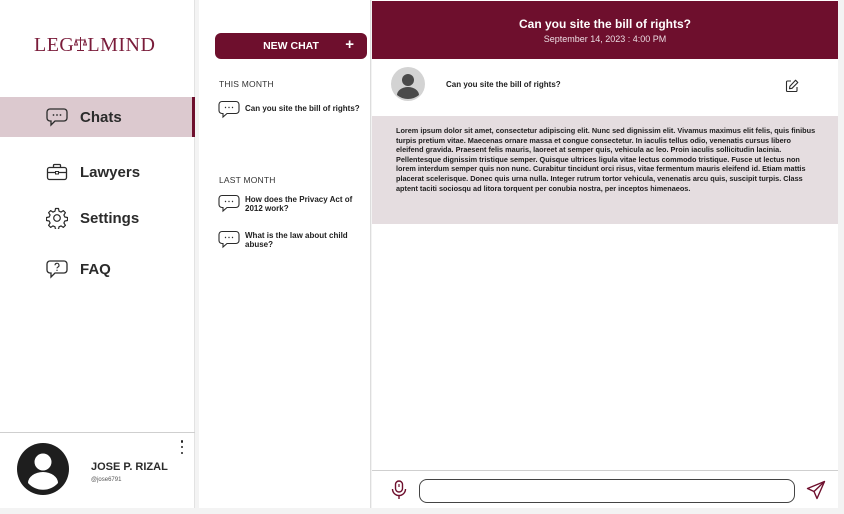  I want to click on microphone-icon, so click(399, 490).